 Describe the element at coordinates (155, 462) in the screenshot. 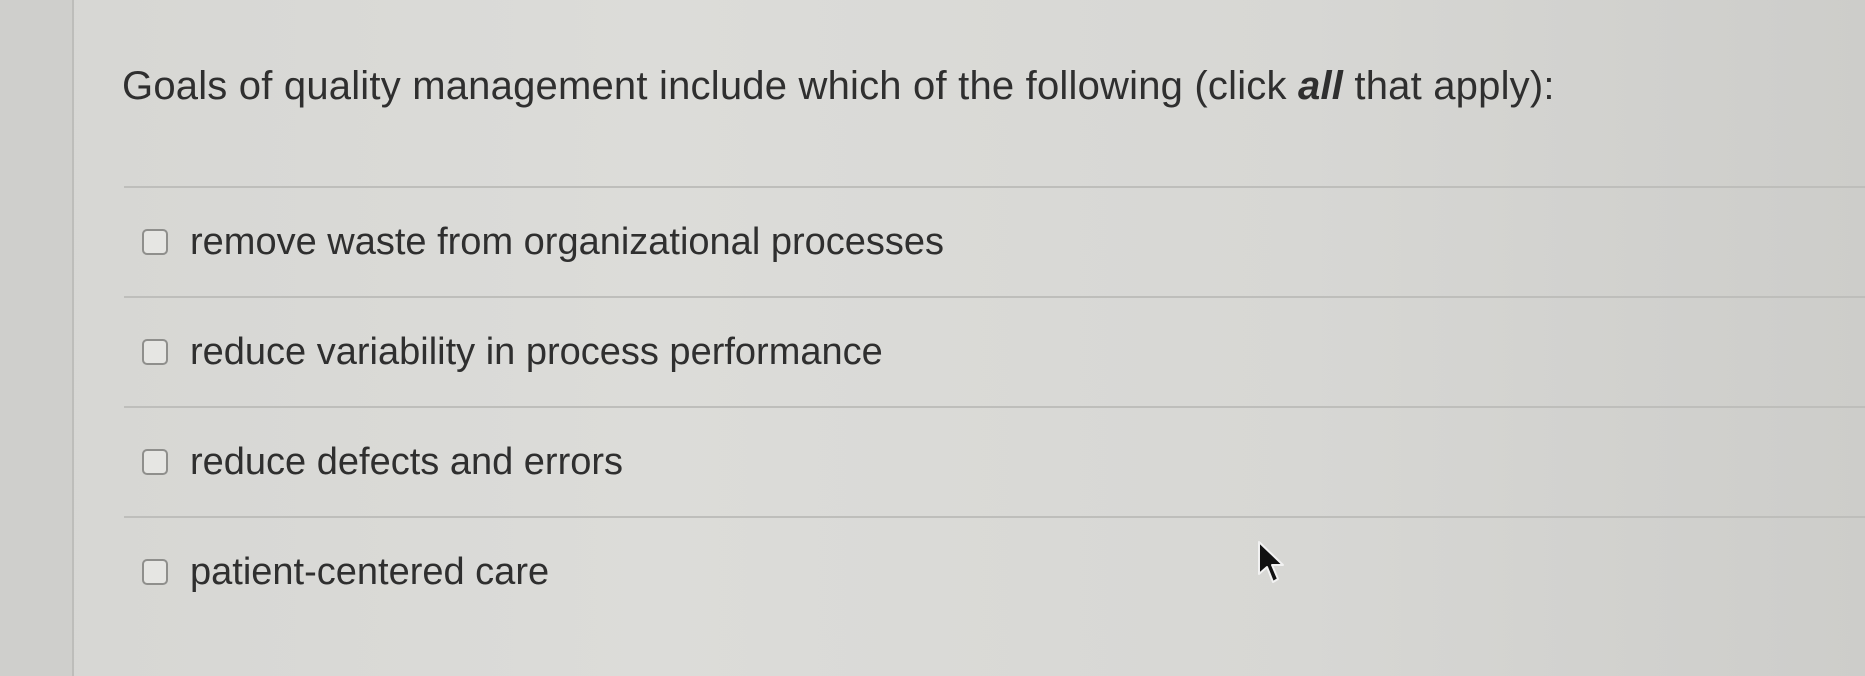

I see `checkbox-reduce-defects` at that location.